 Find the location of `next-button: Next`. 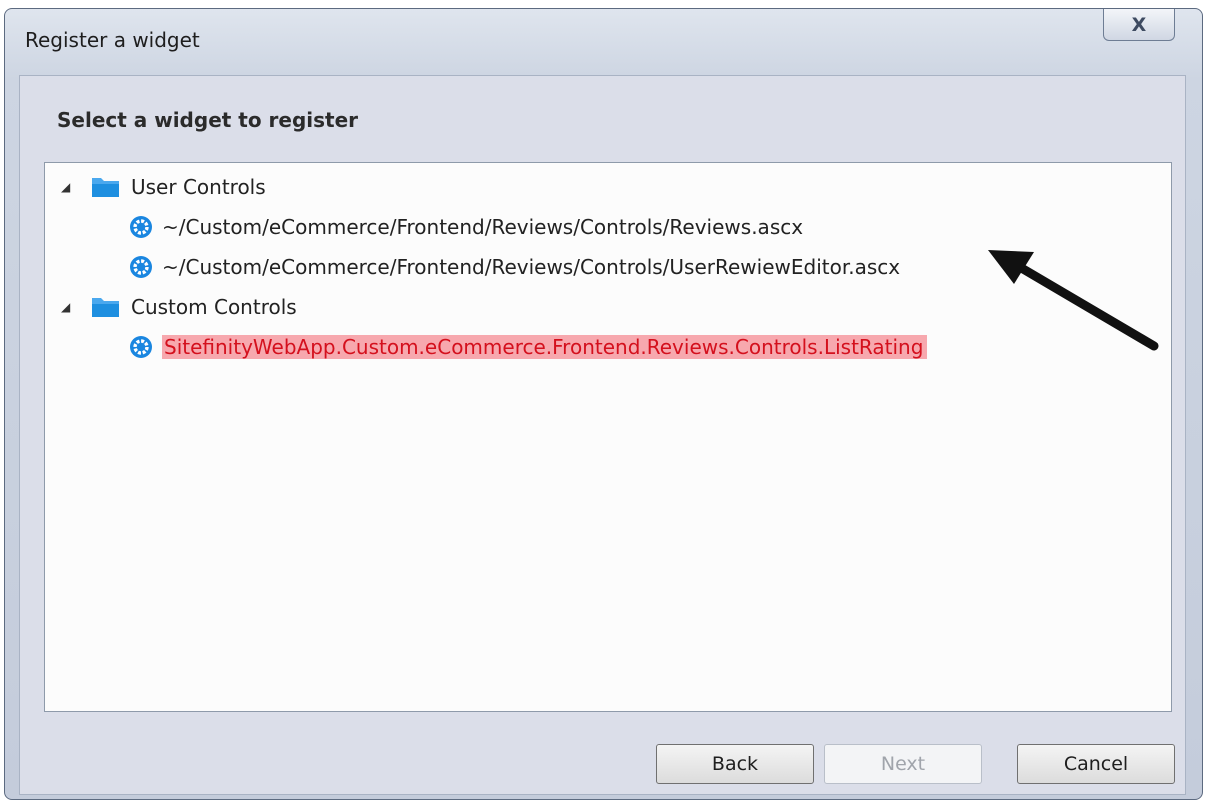

next-button: Next is located at coordinates (903, 764).